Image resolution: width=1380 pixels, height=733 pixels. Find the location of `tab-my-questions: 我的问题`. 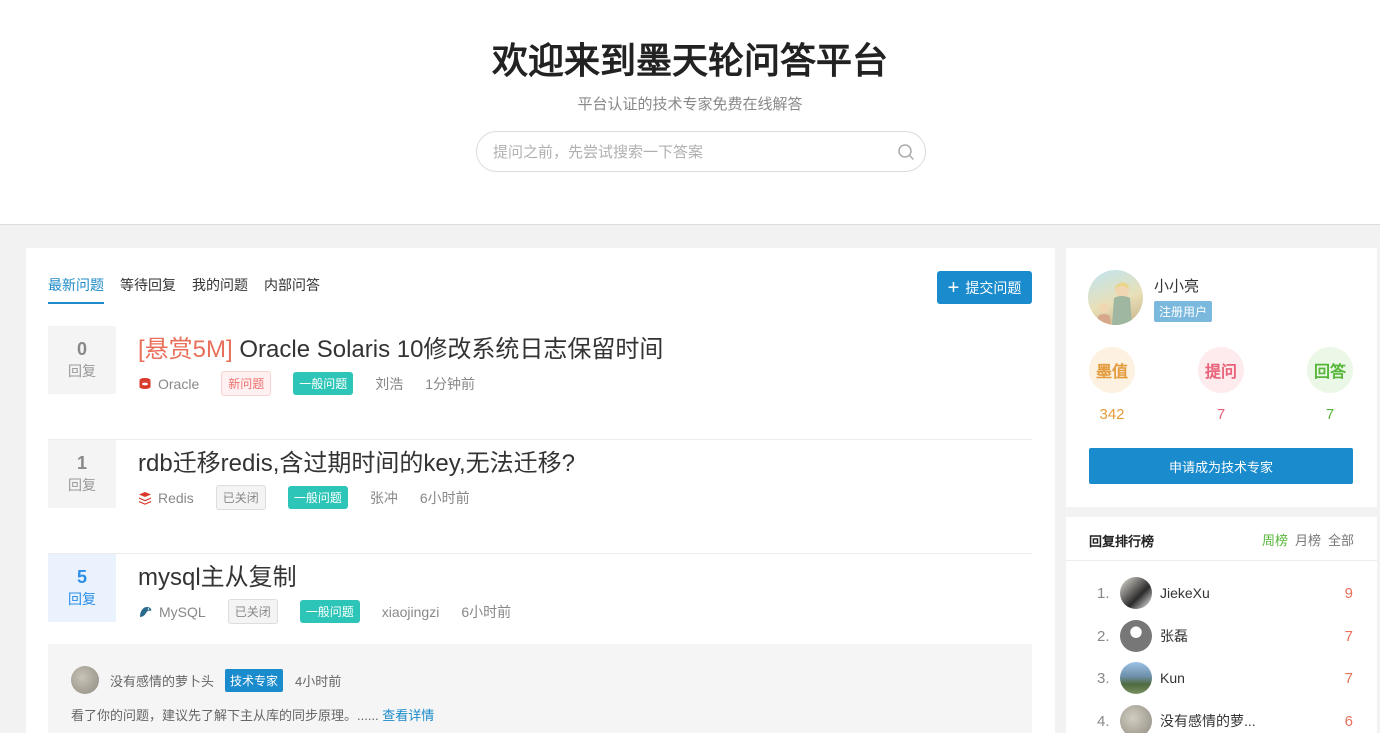

tab-my-questions: 我的问题 is located at coordinates (220, 289).